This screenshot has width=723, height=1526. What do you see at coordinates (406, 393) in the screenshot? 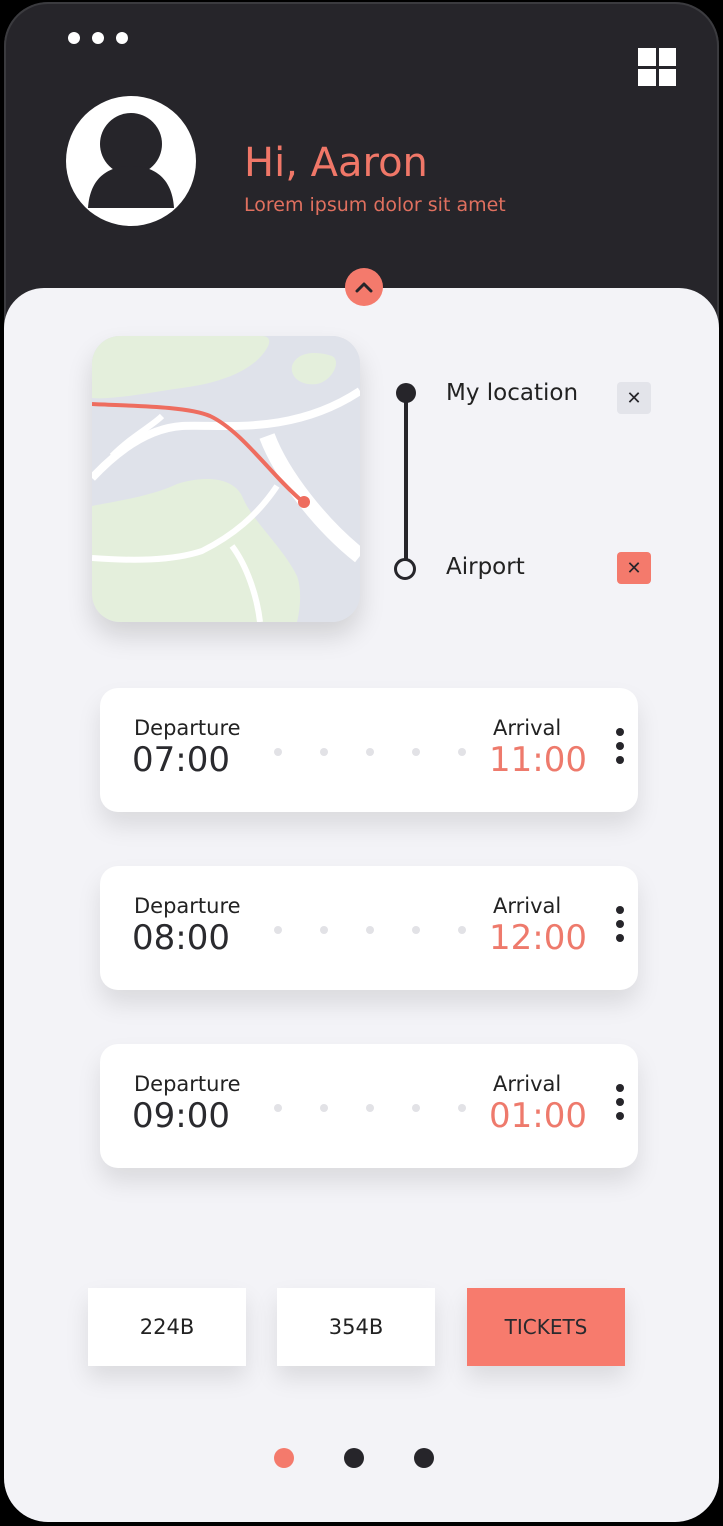
I see `origin-marker-icon` at bounding box center [406, 393].